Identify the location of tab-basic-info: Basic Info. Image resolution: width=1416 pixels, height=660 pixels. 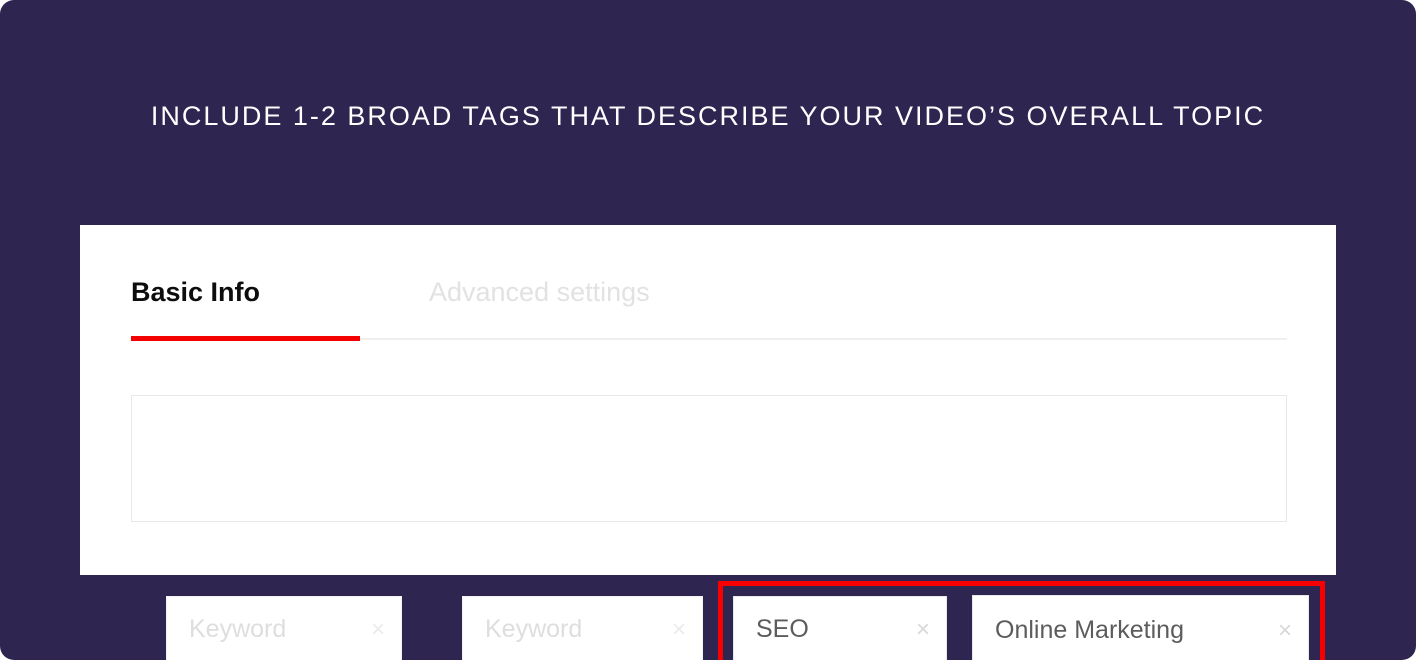
(245, 292).